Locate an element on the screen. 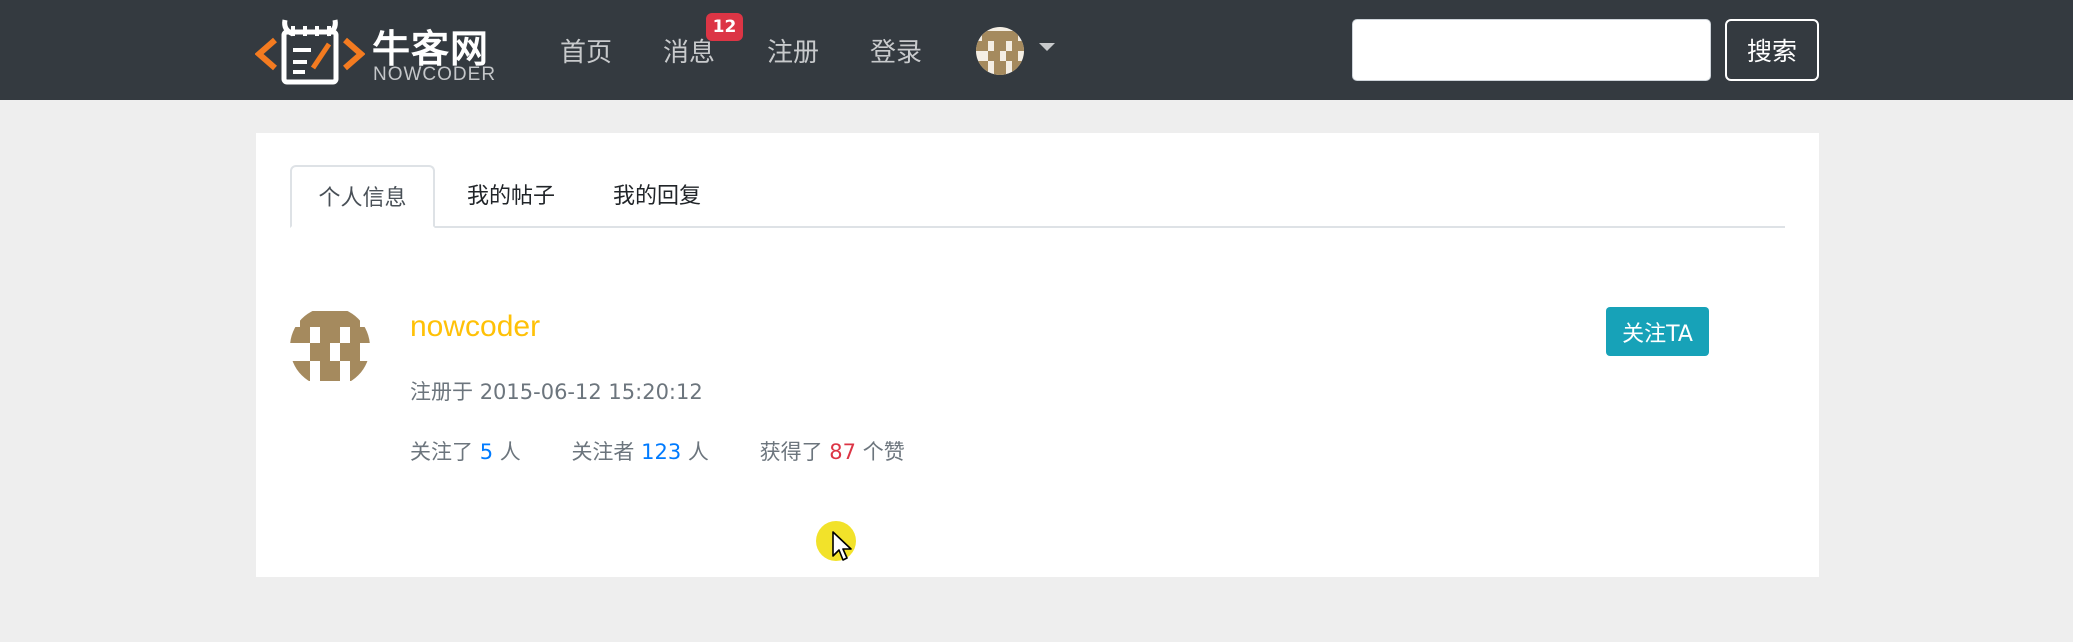 This screenshot has height=642, width=2073. tab-my-replies: 我的回复 is located at coordinates (657, 196).